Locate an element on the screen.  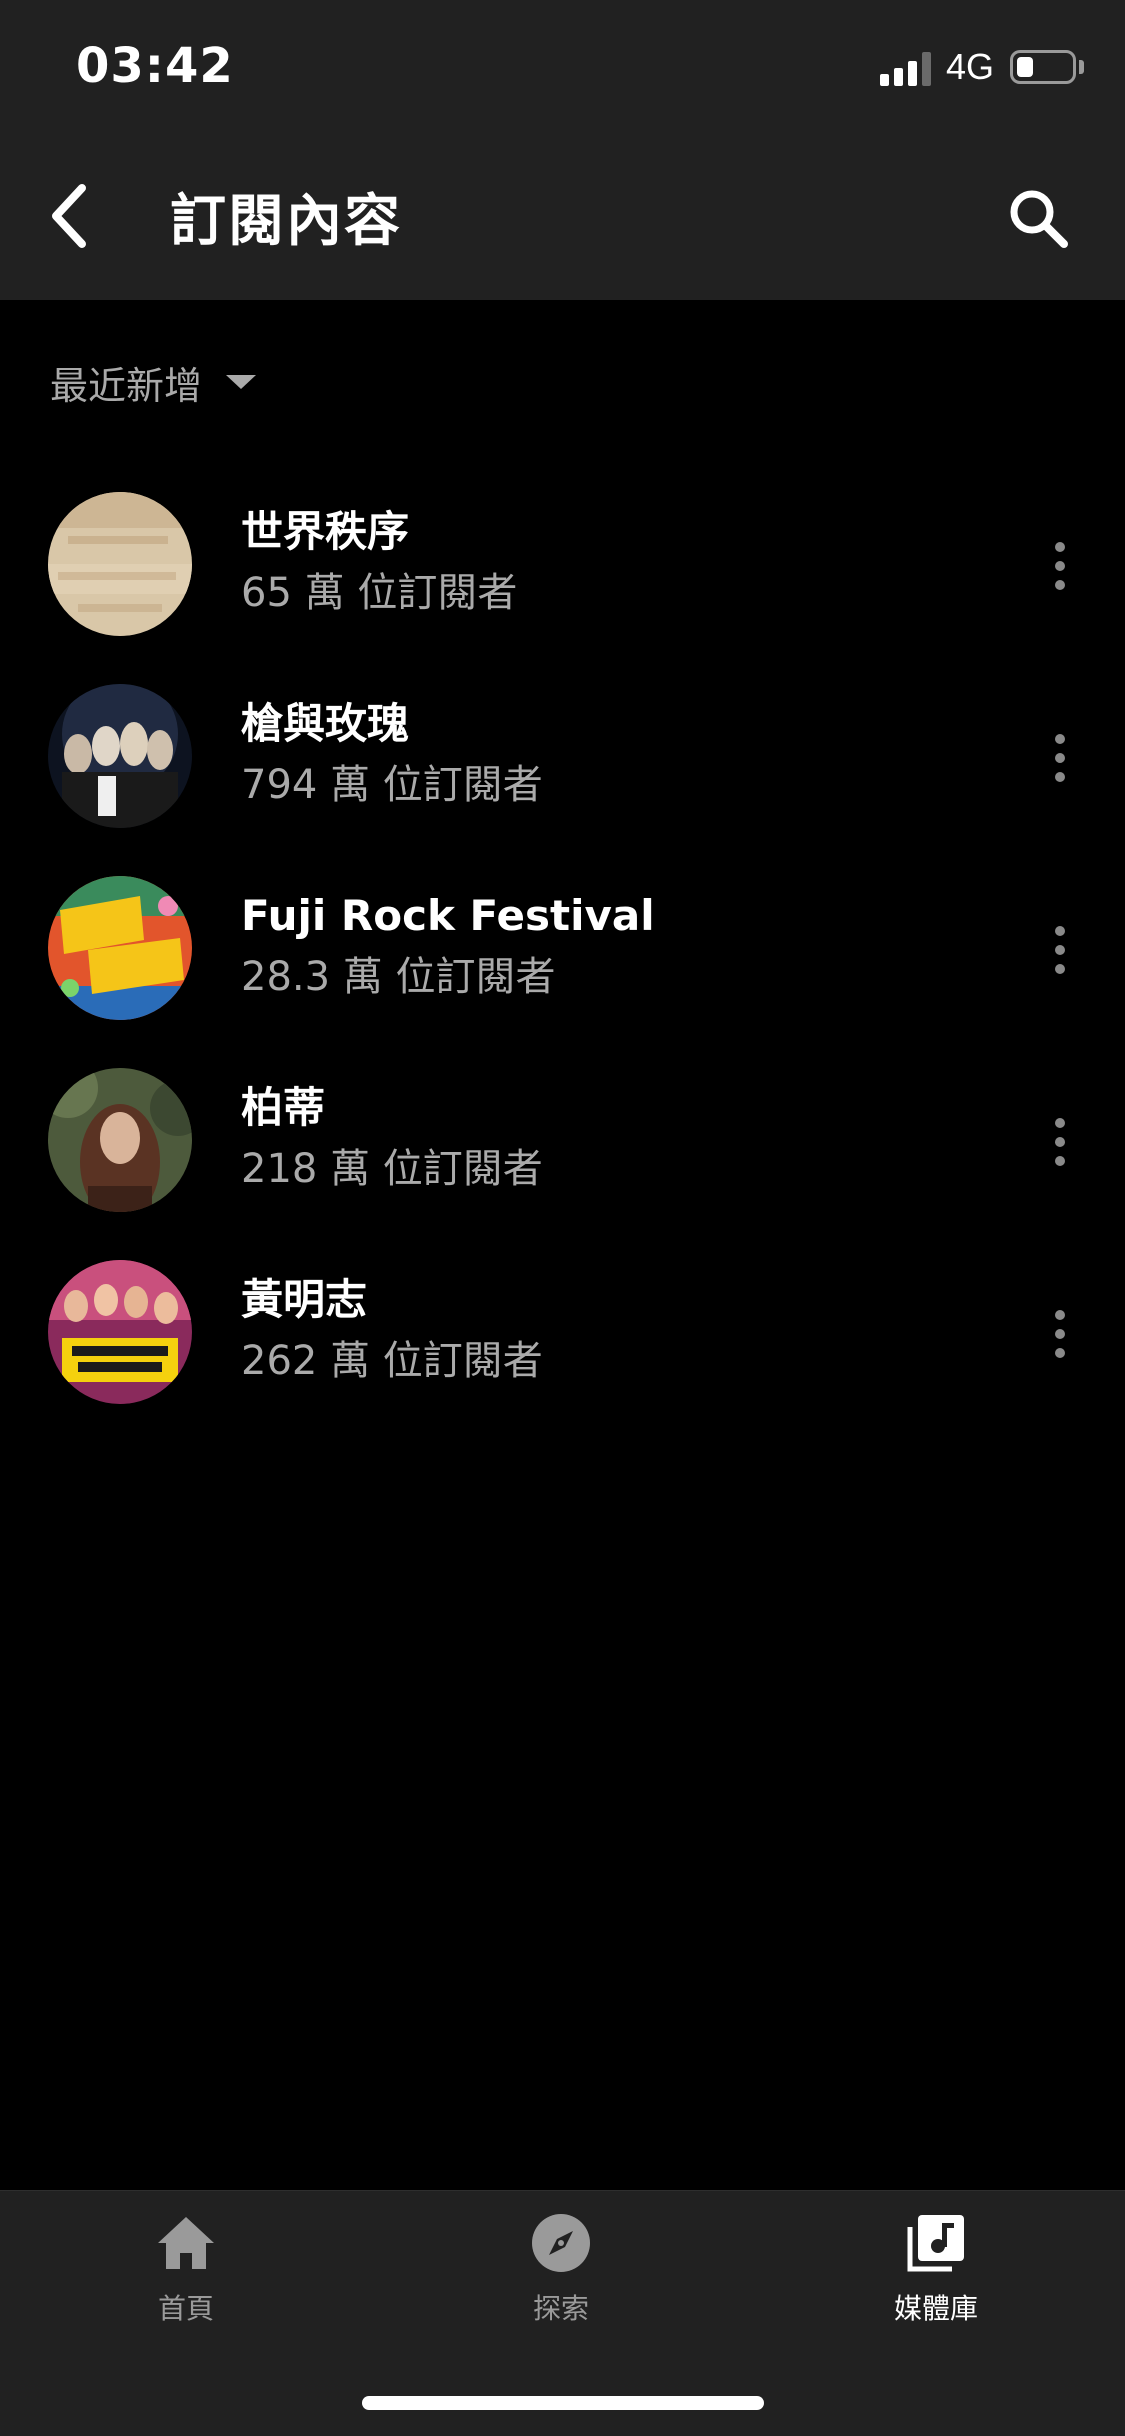
list-item: 黃明志 262 萬 位訂閱者 is located at coordinates (562, 1344).